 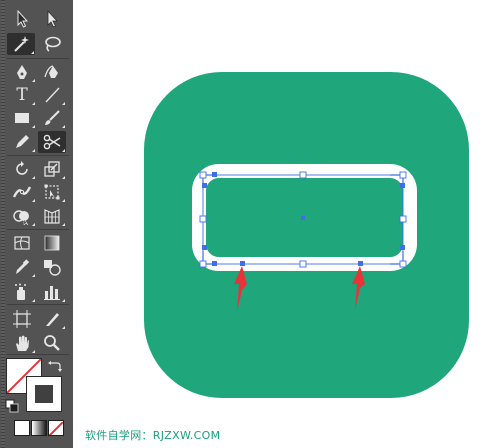 I want to click on none-slash-icon, so click(x=56, y=428).